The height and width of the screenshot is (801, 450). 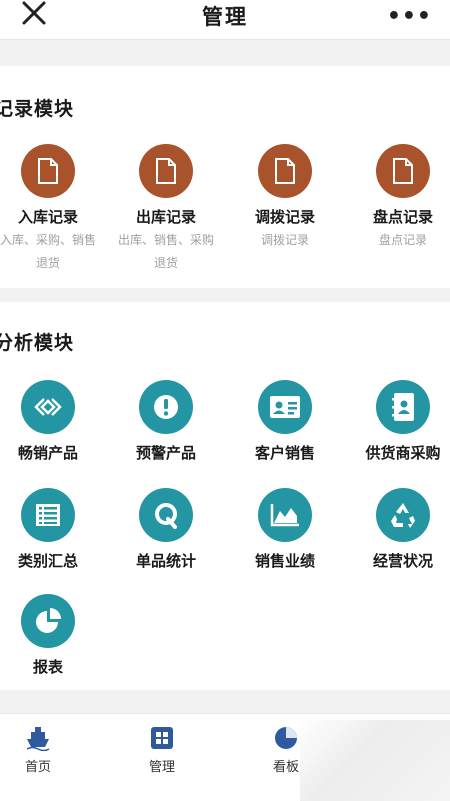 What do you see at coordinates (402, 217) in the screenshot?
I see `record-item-label: 盘点记录` at bounding box center [402, 217].